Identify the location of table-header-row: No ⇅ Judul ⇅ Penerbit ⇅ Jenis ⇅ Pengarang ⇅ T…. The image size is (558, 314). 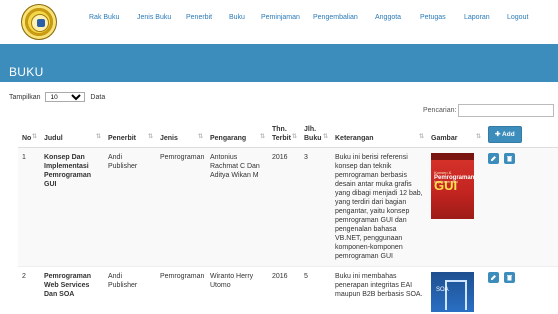
(288, 135).